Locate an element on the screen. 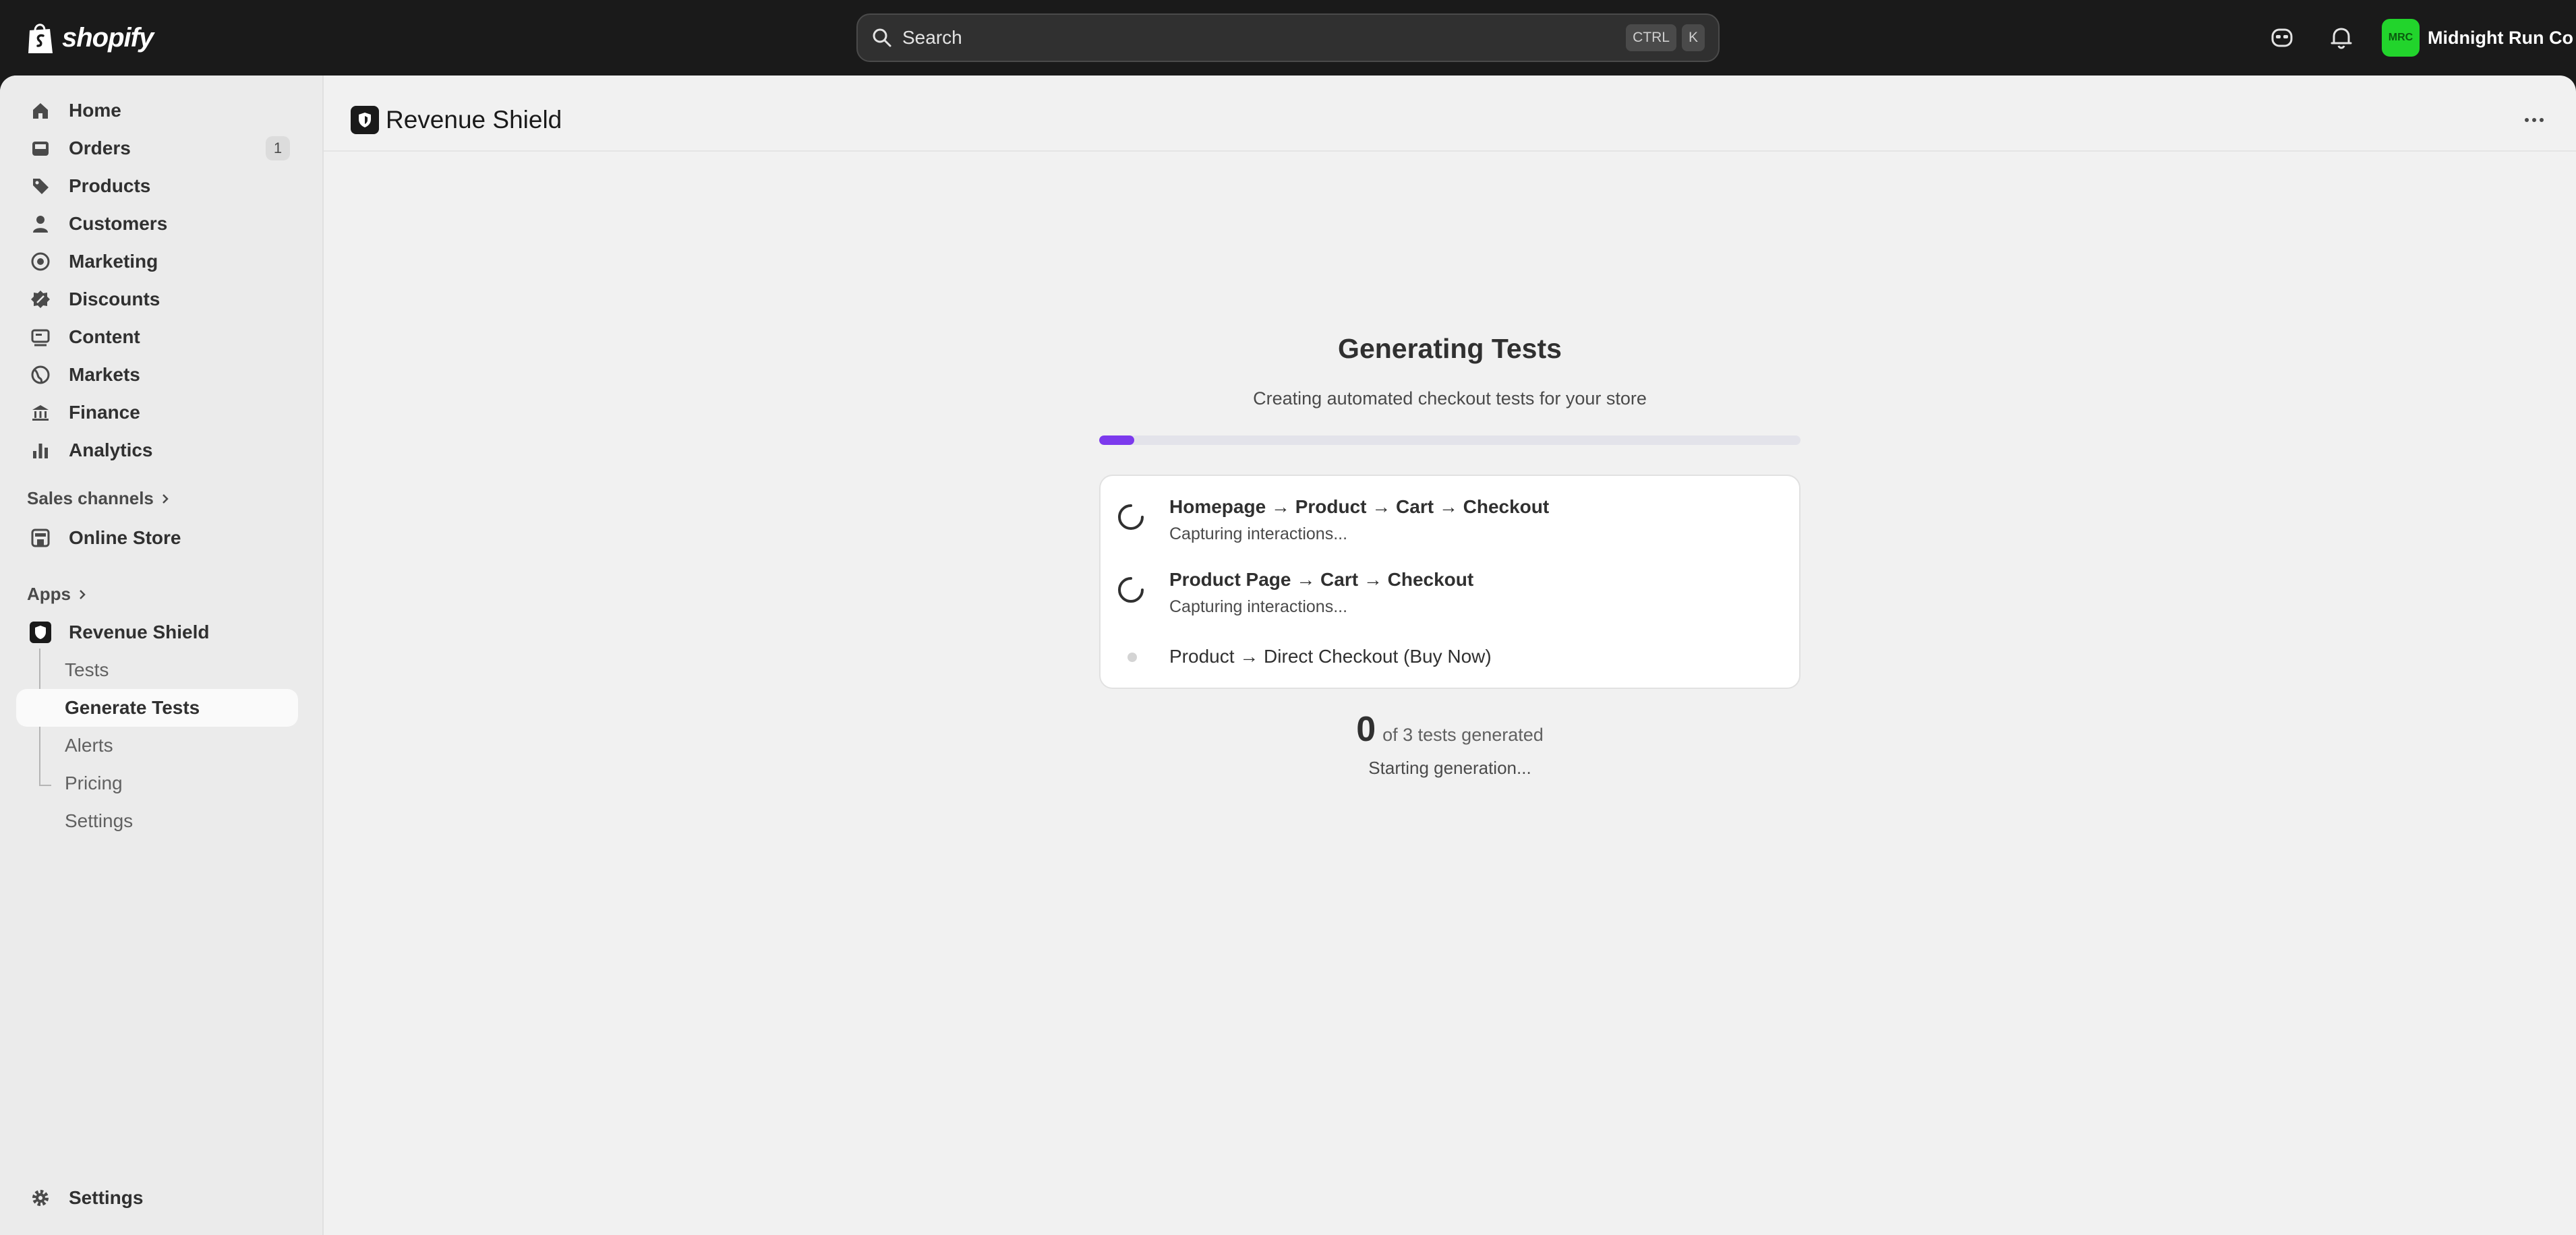 The width and height of the screenshot is (2576, 1235). sidebar-item-settings: Settings is located at coordinates (157, 1198).